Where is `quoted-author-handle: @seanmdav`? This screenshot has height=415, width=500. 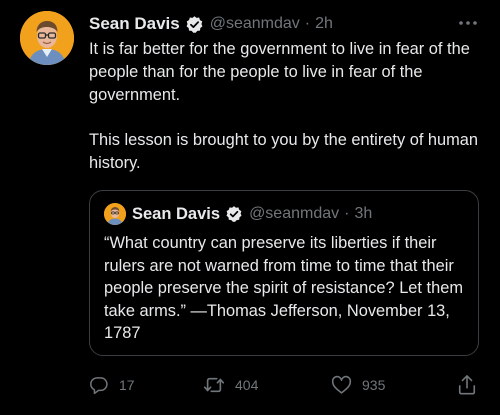 quoted-author-handle: @seanmdav is located at coordinates (294, 214).